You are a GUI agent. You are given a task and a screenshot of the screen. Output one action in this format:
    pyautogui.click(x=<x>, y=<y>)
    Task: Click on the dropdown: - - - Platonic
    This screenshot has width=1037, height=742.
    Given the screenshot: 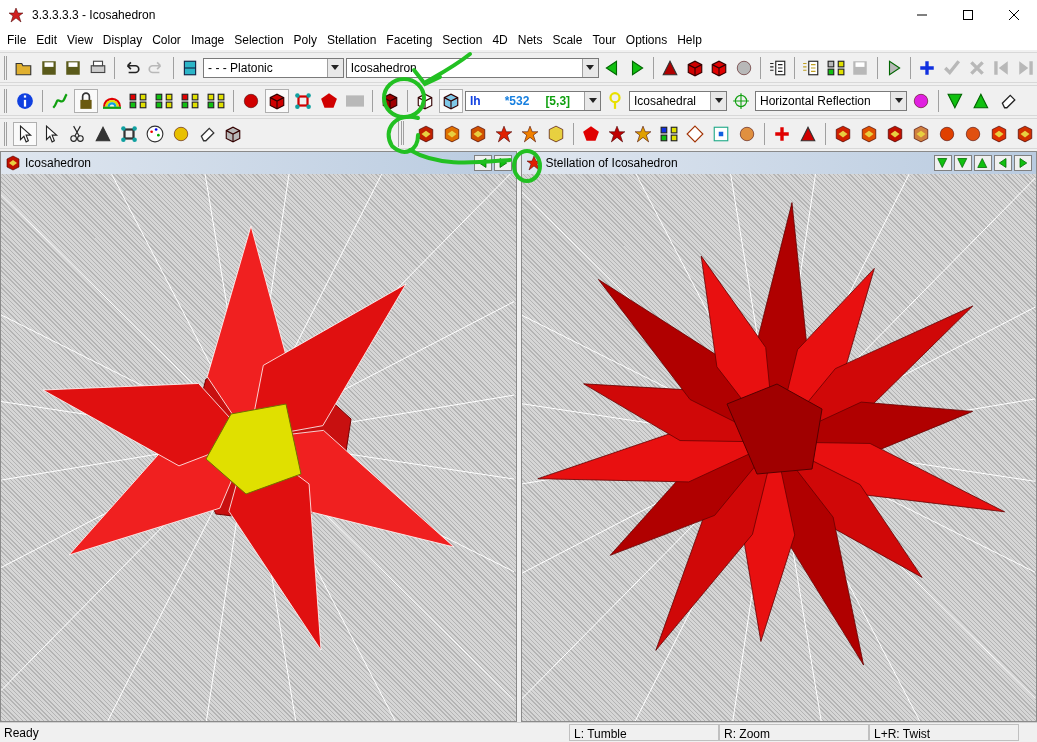 What is the action you would take?
    pyautogui.click(x=273, y=67)
    